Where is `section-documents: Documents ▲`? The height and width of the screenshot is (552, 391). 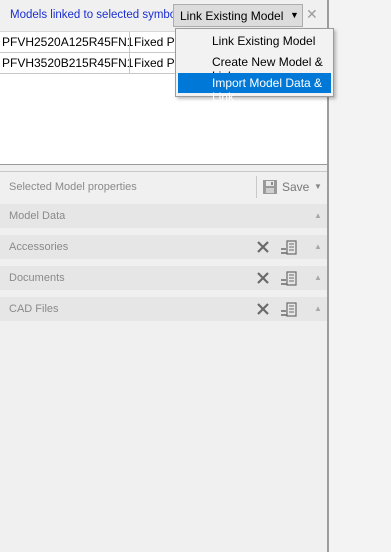 section-documents: Documents ▲ is located at coordinates (163, 278).